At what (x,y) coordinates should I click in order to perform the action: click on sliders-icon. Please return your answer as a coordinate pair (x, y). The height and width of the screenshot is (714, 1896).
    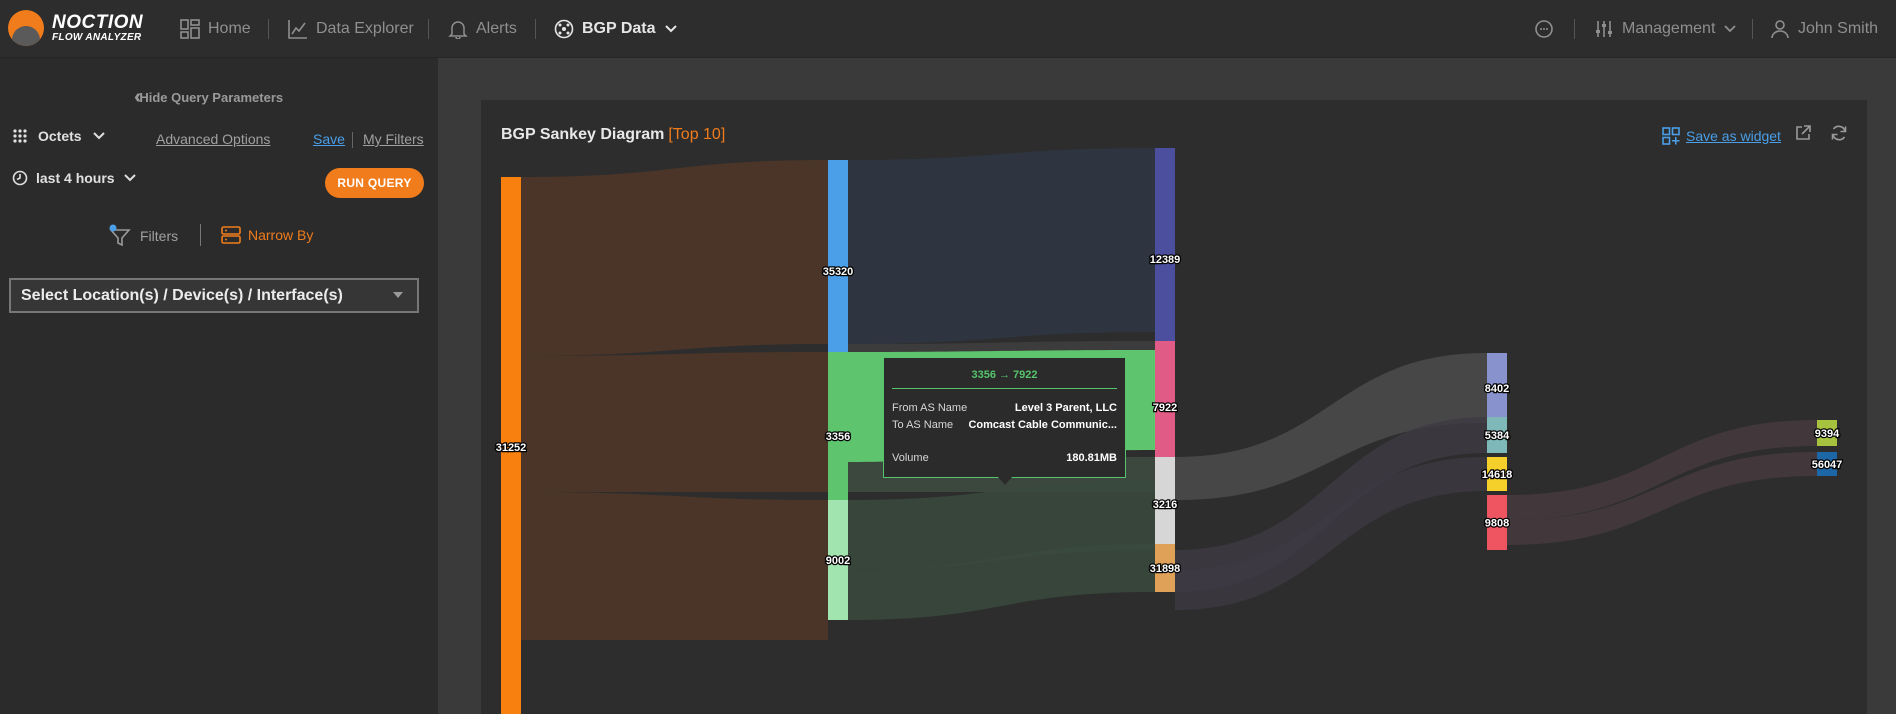
    Looking at the image, I should click on (1604, 29).